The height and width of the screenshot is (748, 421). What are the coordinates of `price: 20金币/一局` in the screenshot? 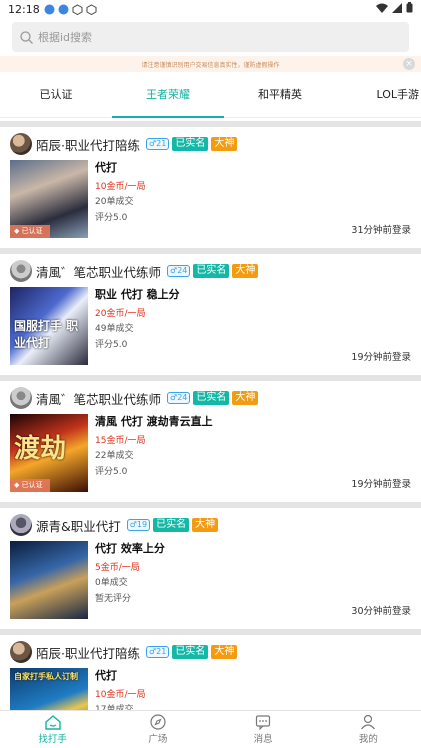 It's located at (120, 314).